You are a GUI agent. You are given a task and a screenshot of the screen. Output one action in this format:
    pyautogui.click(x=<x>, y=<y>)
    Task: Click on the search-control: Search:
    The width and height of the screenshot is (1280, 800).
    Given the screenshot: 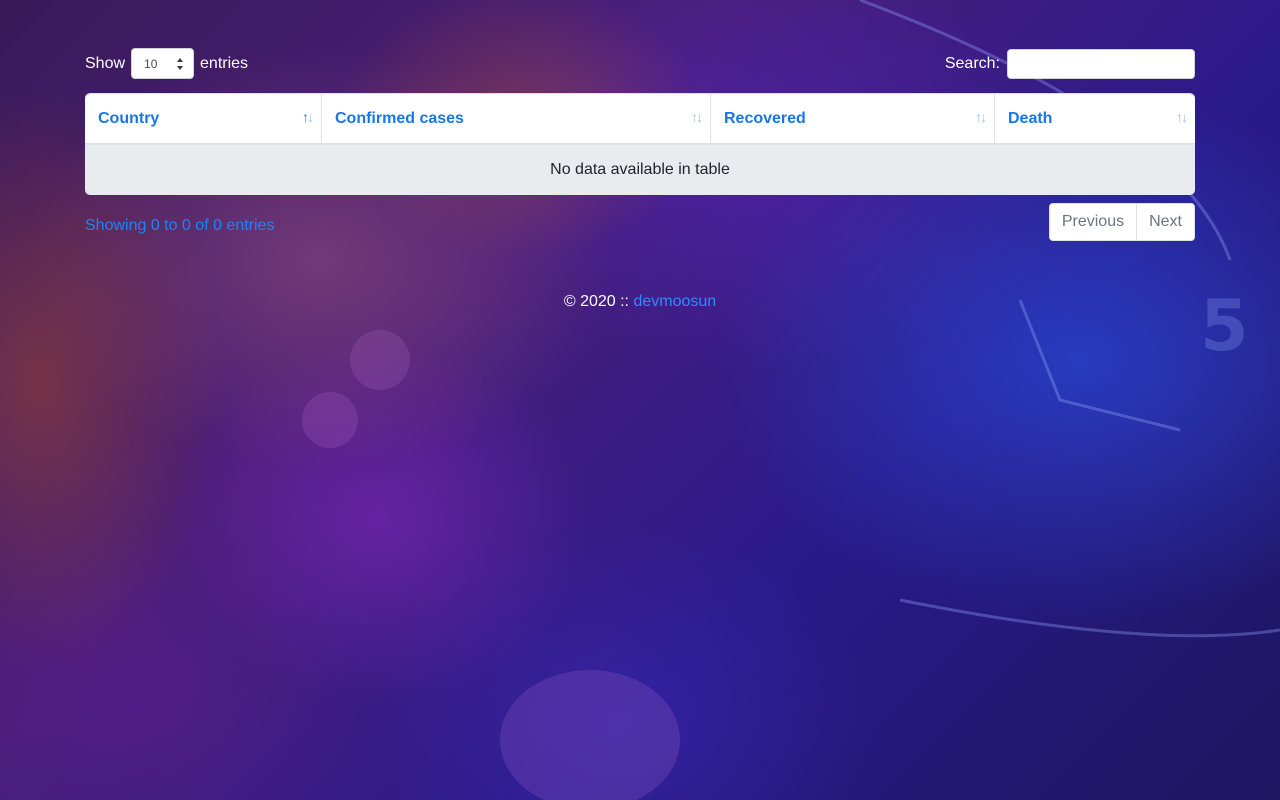 What is the action you would take?
    pyautogui.click(x=1070, y=63)
    